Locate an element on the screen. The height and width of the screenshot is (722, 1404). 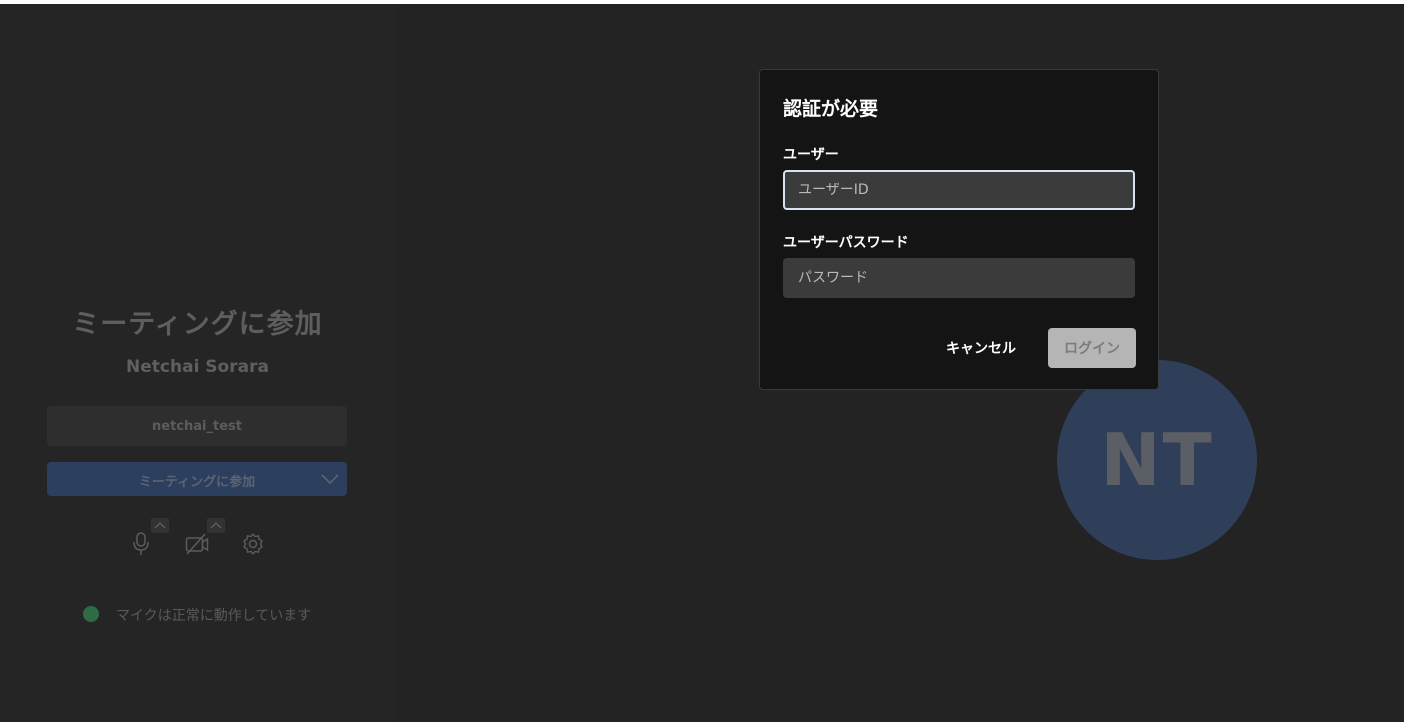
mic-status-indicator is located at coordinates (91, 614).